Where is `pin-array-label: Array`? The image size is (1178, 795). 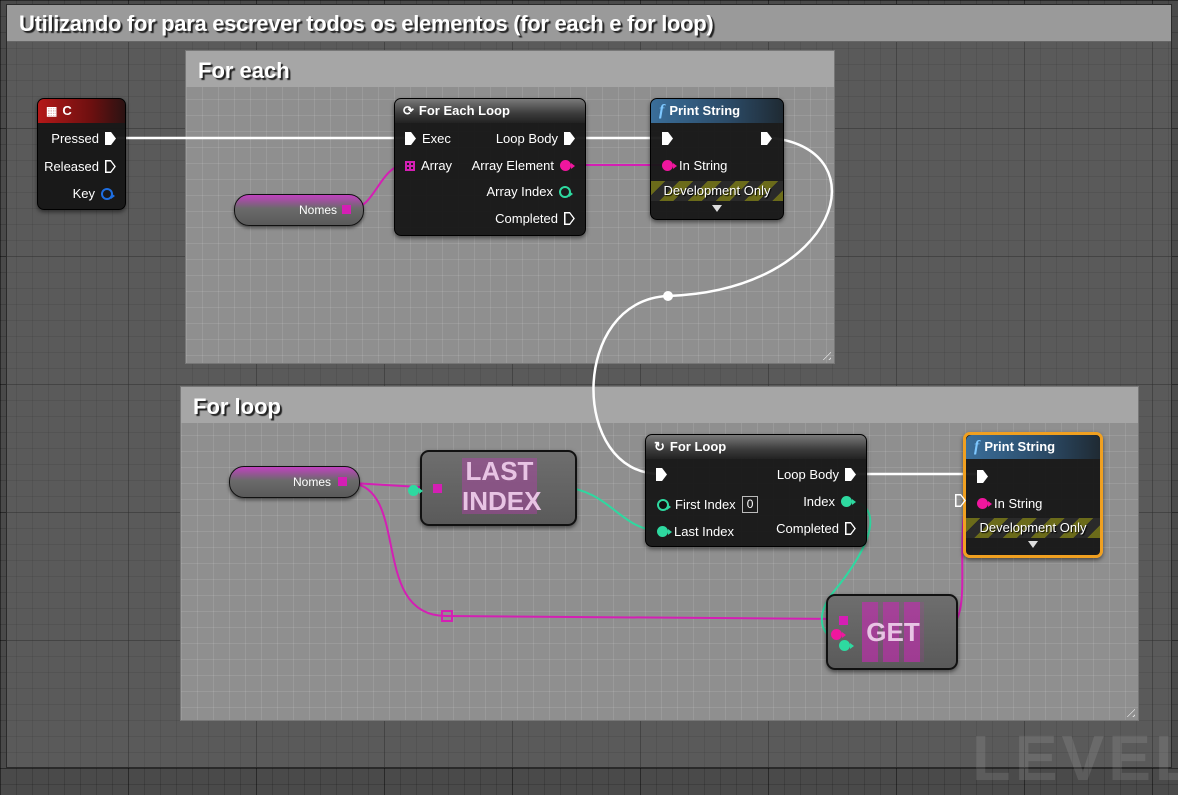
pin-array-label: Array is located at coordinates (437, 165).